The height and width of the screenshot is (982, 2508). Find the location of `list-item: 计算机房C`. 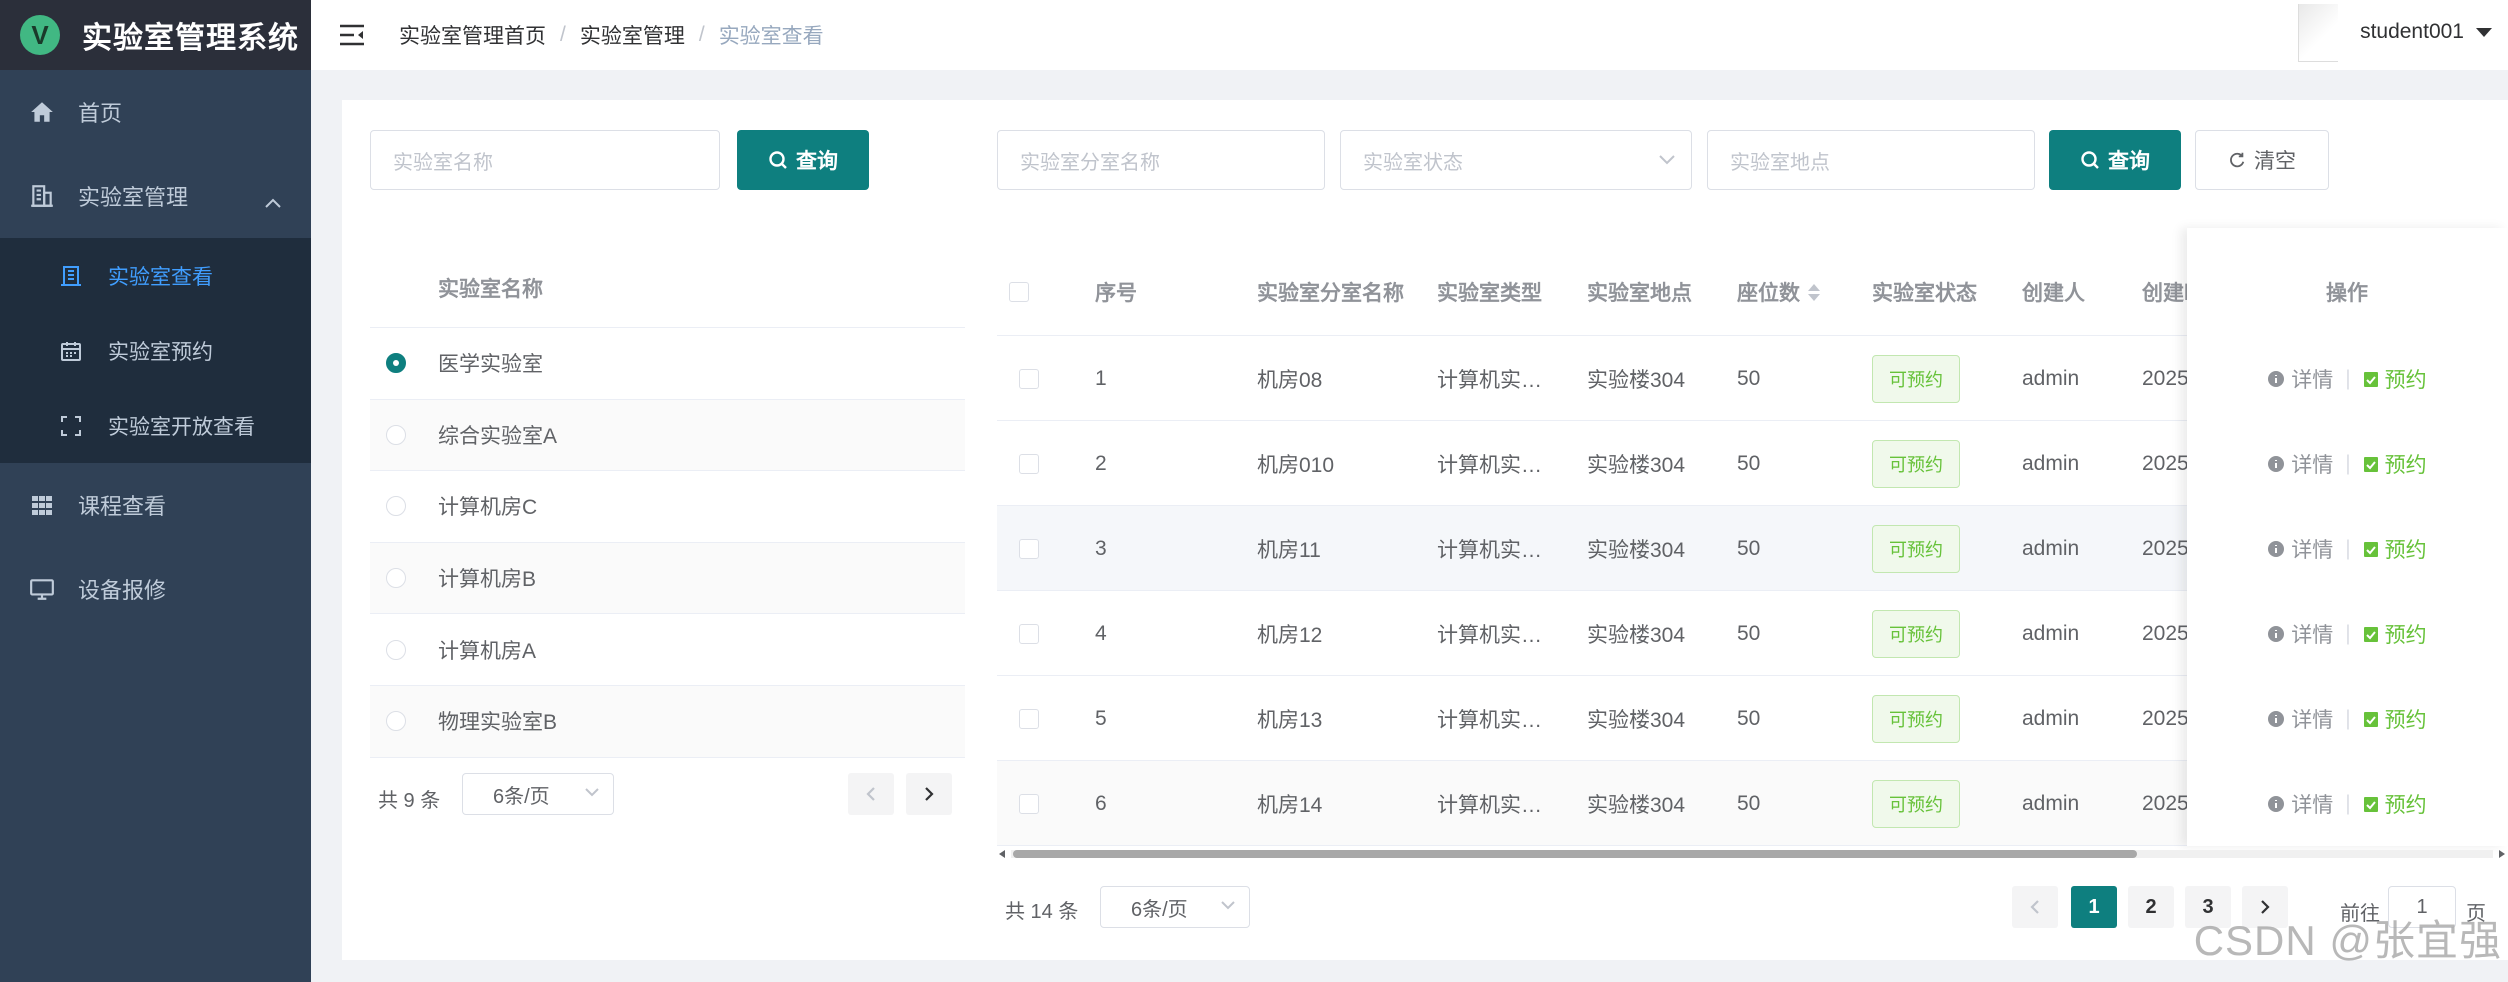

list-item: 计算机房C is located at coordinates (667, 507).